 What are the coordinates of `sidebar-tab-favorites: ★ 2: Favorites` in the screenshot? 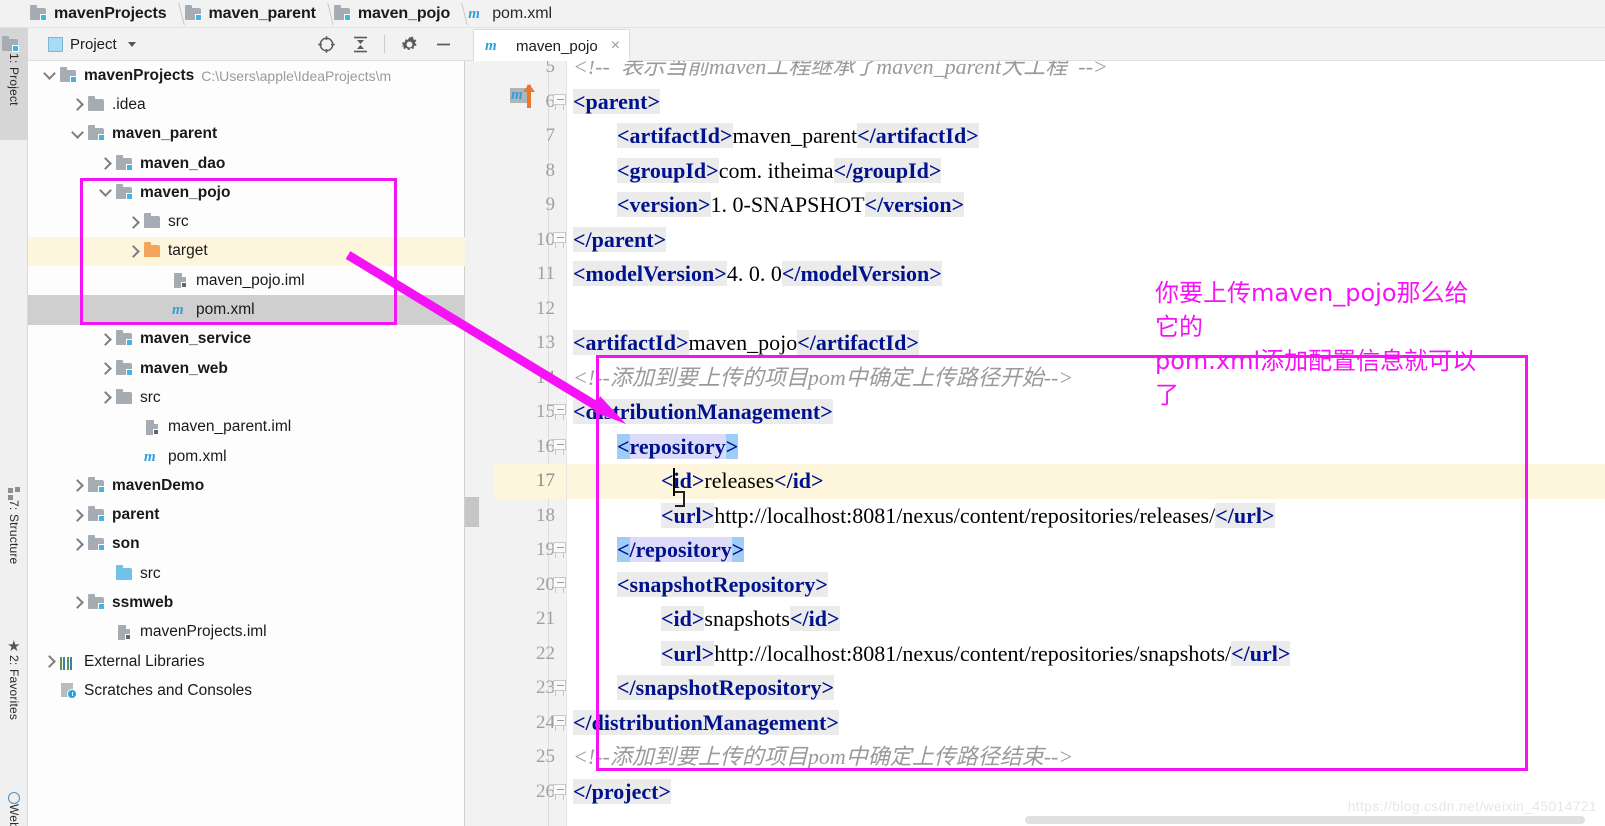 It's located at (14, 698).